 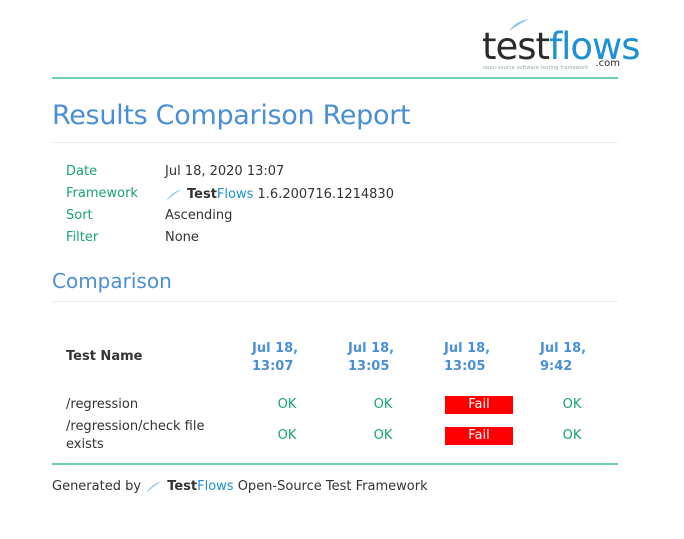 I want to click on meta-value: Ascending, so click(x=199, y=215).